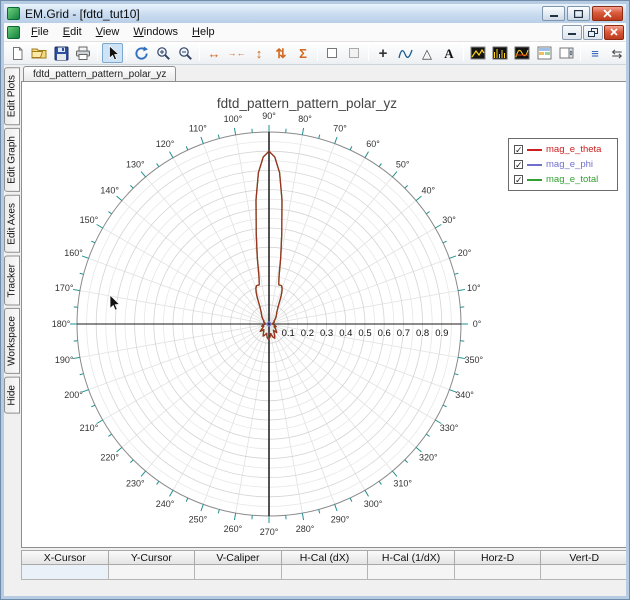 The width and height of the screenshot is (630, 600). Describe the element at coordinates (112, 53) in the screenshot. I see `select-button` at that location.